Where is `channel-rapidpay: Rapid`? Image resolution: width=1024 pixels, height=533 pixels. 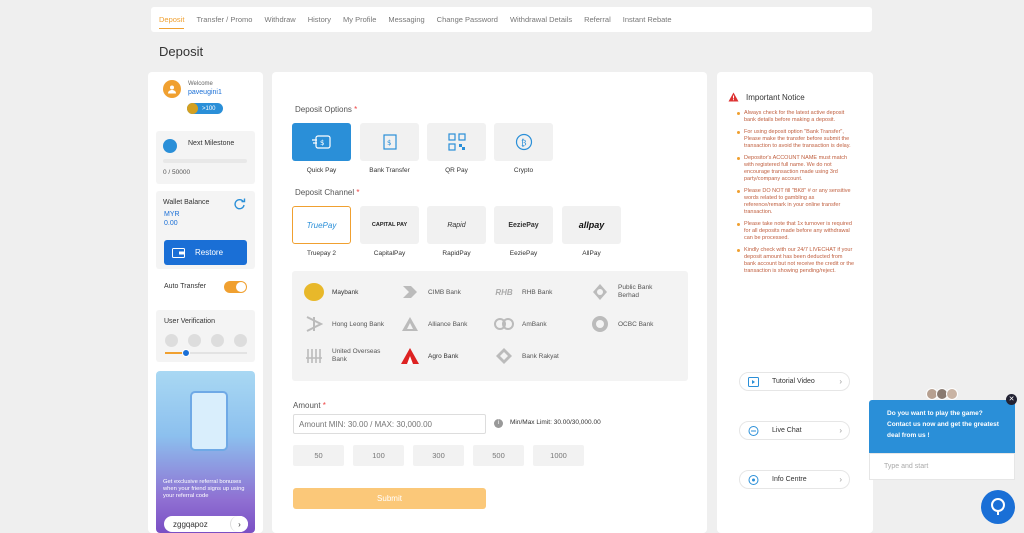
channel-rapidpay: Rapid is located at coordinates (456, 225).